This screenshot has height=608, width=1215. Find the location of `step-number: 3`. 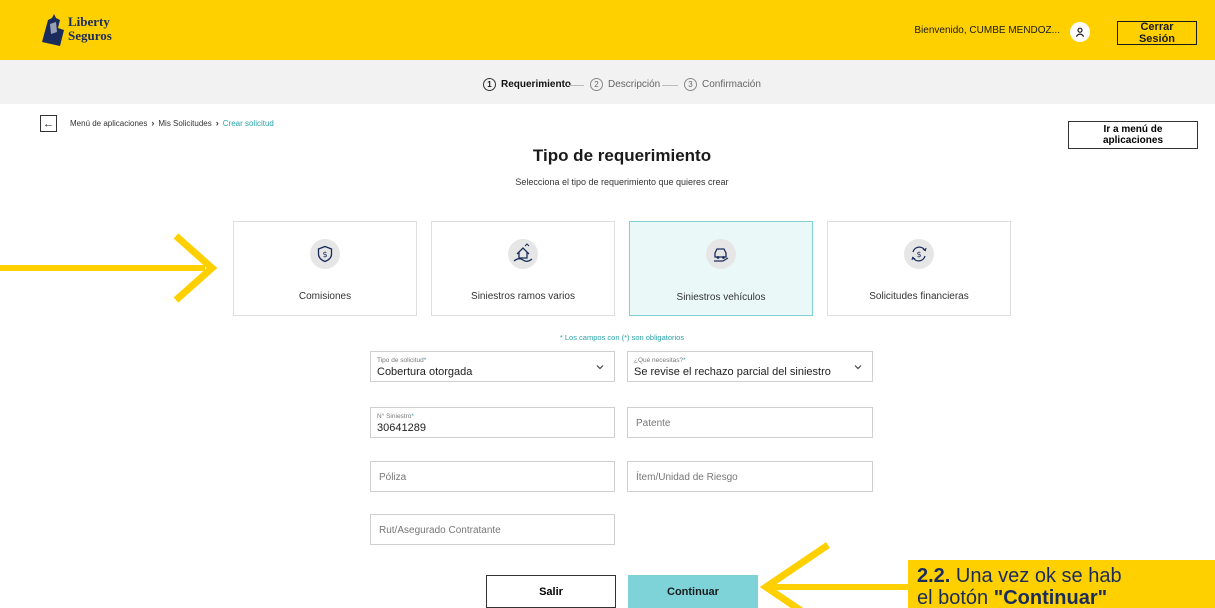

step-number: 3 is located at coordinates (690, 84).